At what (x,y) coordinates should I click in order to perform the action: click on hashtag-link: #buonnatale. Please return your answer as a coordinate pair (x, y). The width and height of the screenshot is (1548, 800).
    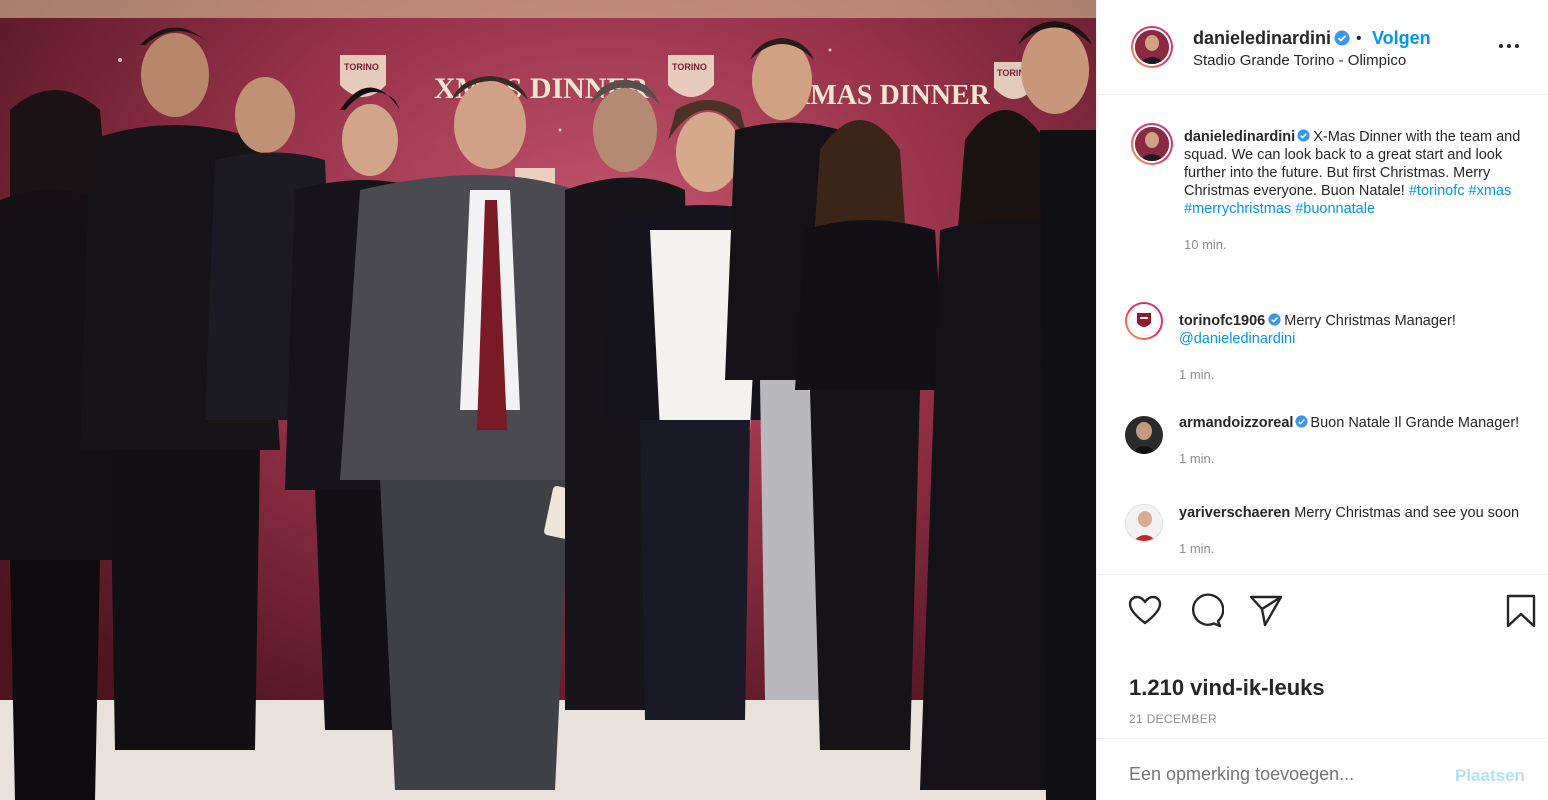
    Looking at the image, I should click on (1335, 209).